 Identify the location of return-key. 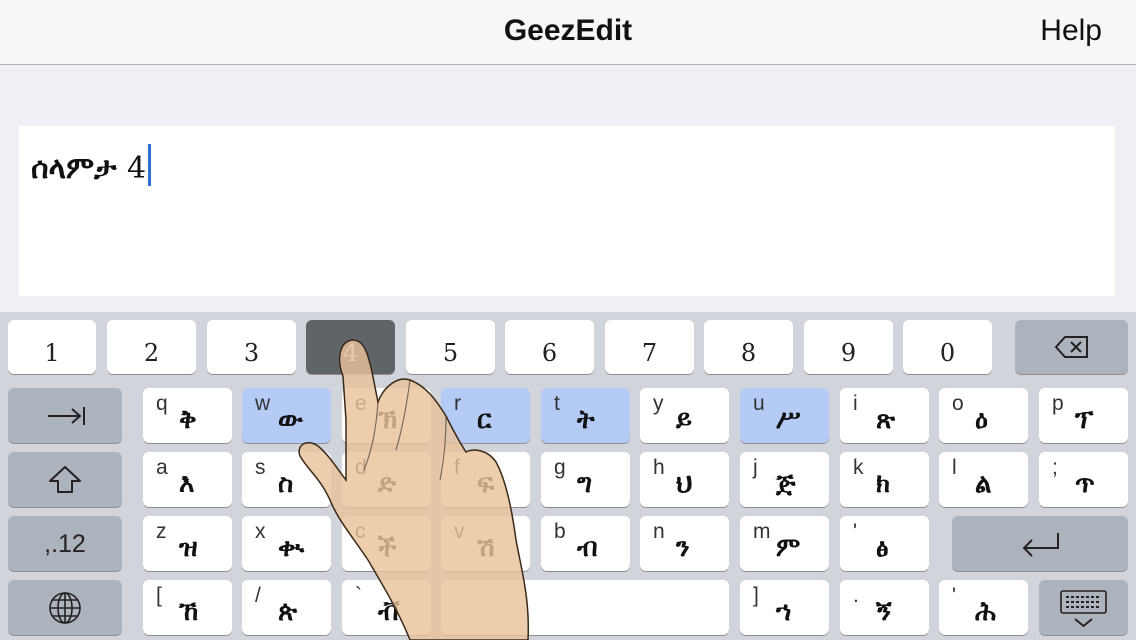
(1040, 543).